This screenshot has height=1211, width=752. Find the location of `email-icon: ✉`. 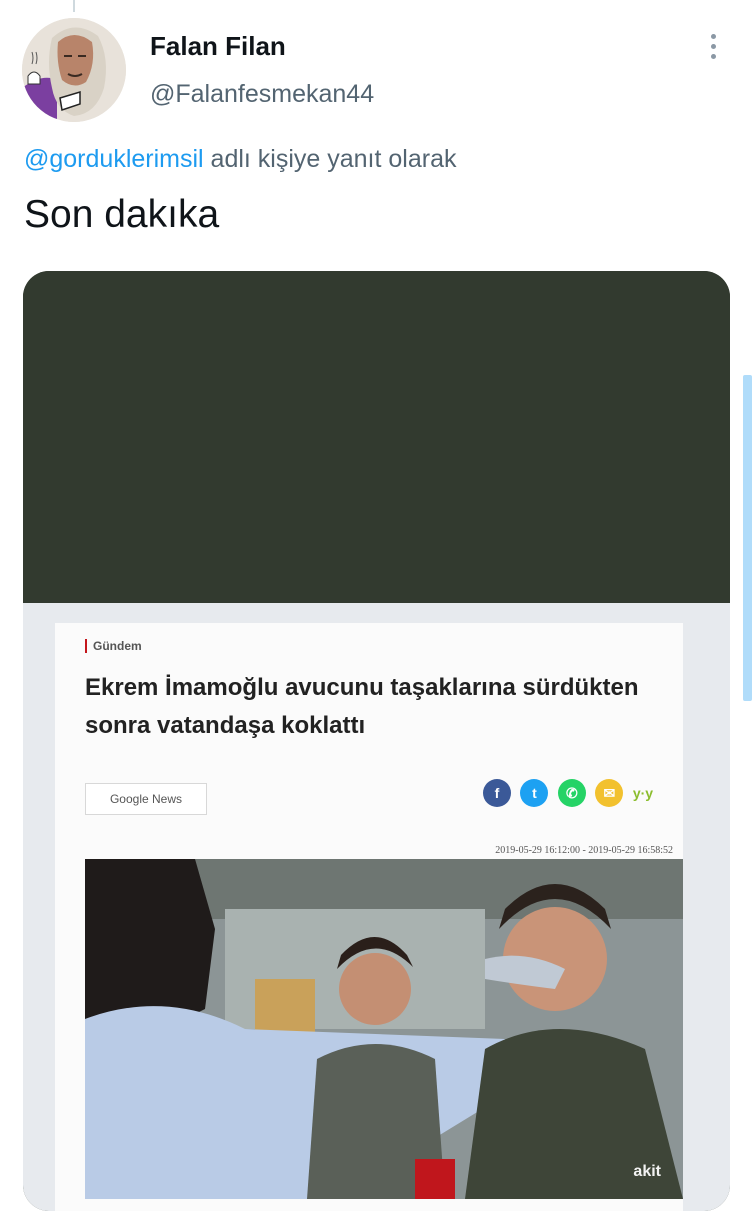

email-icon: ✉ is located at coordinates (609, 793).